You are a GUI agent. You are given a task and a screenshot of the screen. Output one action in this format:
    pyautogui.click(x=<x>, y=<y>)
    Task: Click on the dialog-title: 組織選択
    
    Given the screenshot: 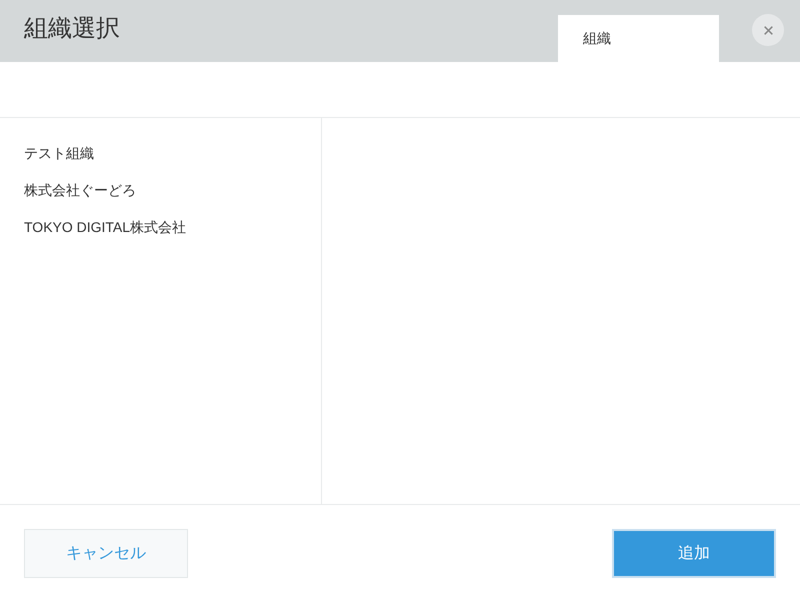 What is the action you would take?
    pyautogui.click(x=72, y=29)
    